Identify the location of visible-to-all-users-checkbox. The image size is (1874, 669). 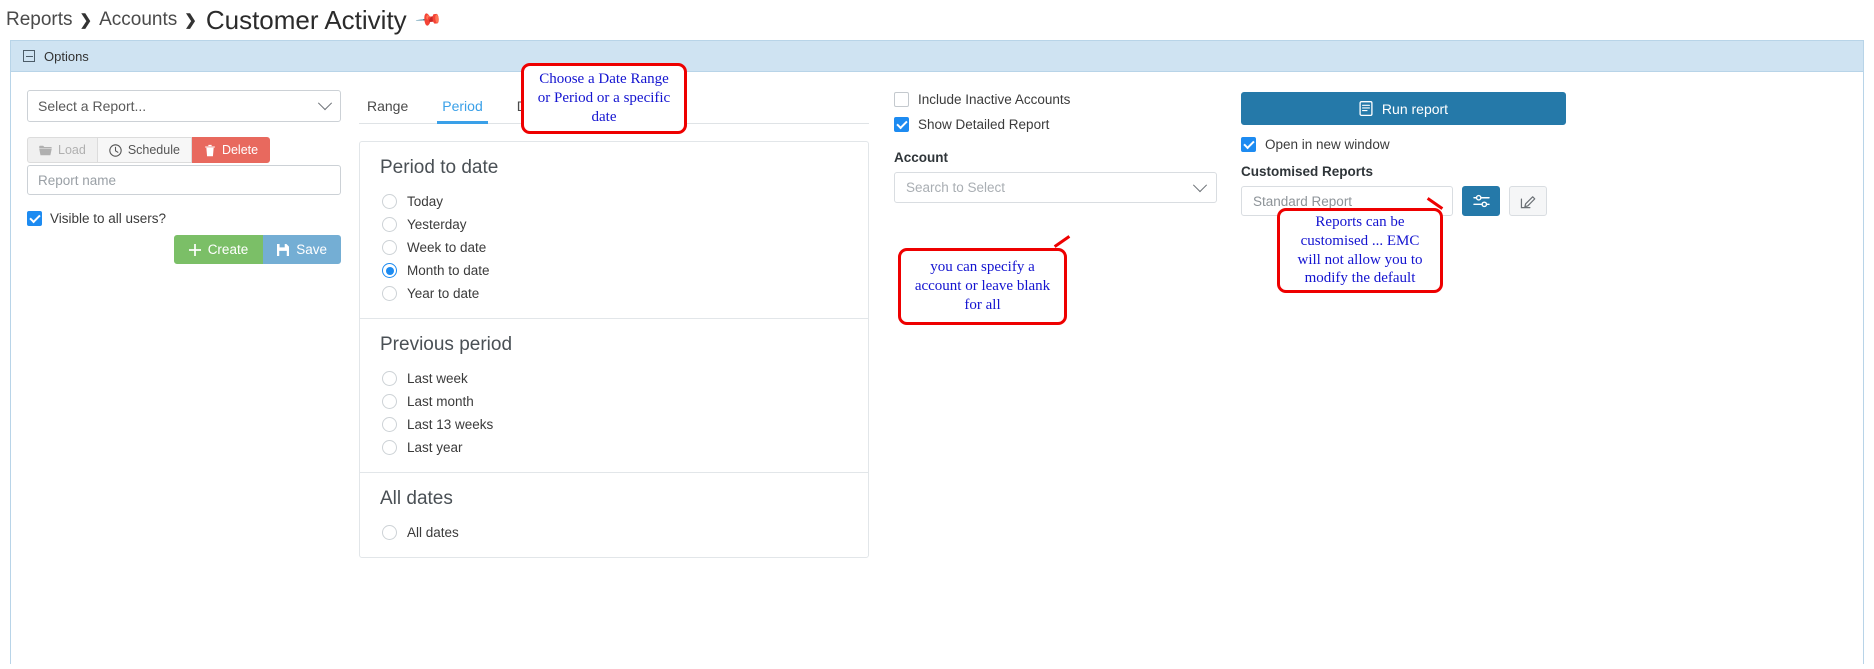
(34, 218).